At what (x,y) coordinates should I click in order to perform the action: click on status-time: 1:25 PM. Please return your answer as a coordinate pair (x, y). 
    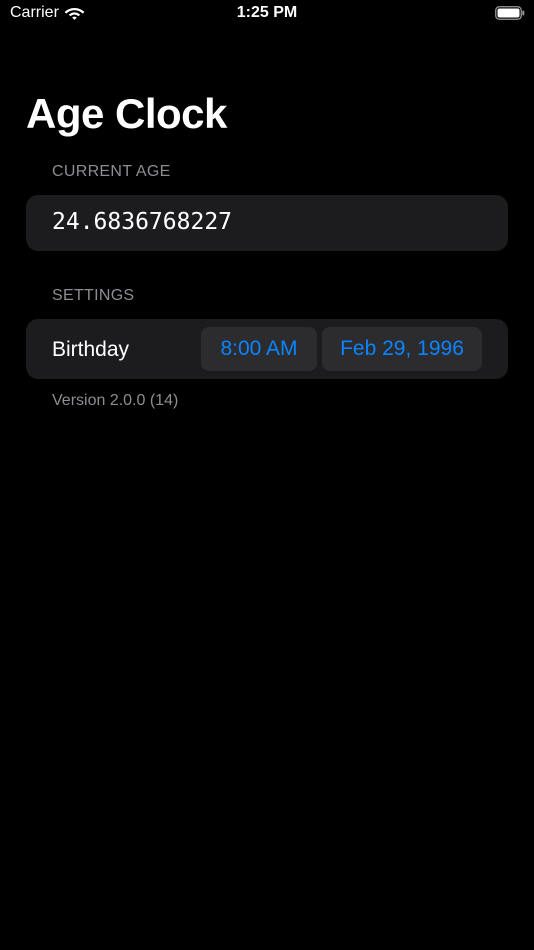
    Looking at the image, I should click on (267, 12).